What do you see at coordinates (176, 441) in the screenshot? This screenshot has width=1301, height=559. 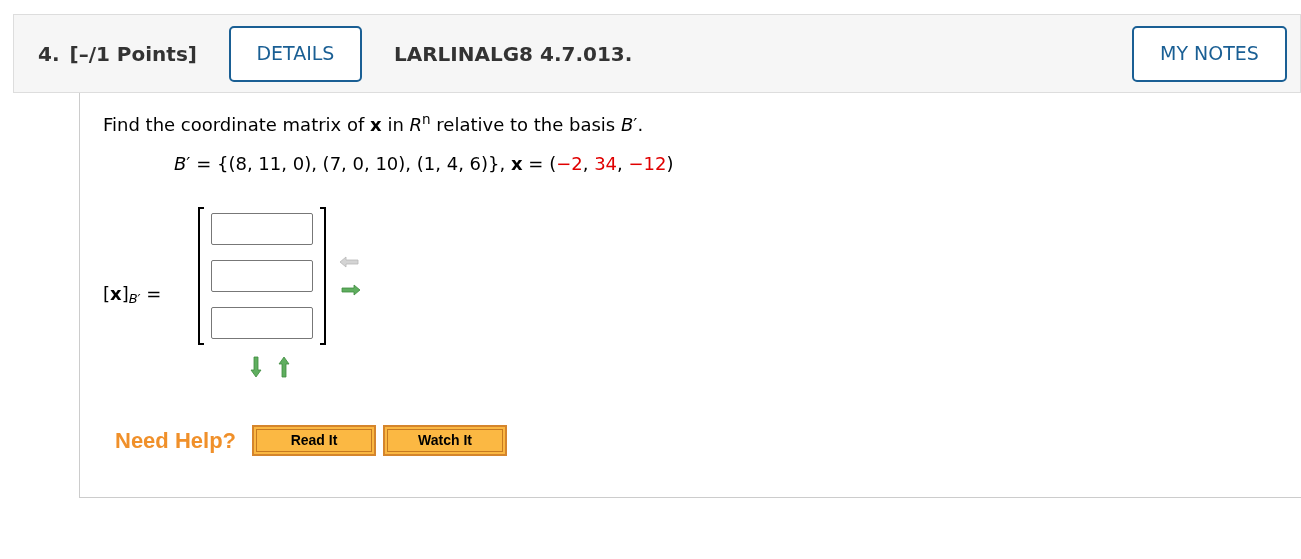 I see `need-help-label: Need Help?` at bounding box center [176, 441].